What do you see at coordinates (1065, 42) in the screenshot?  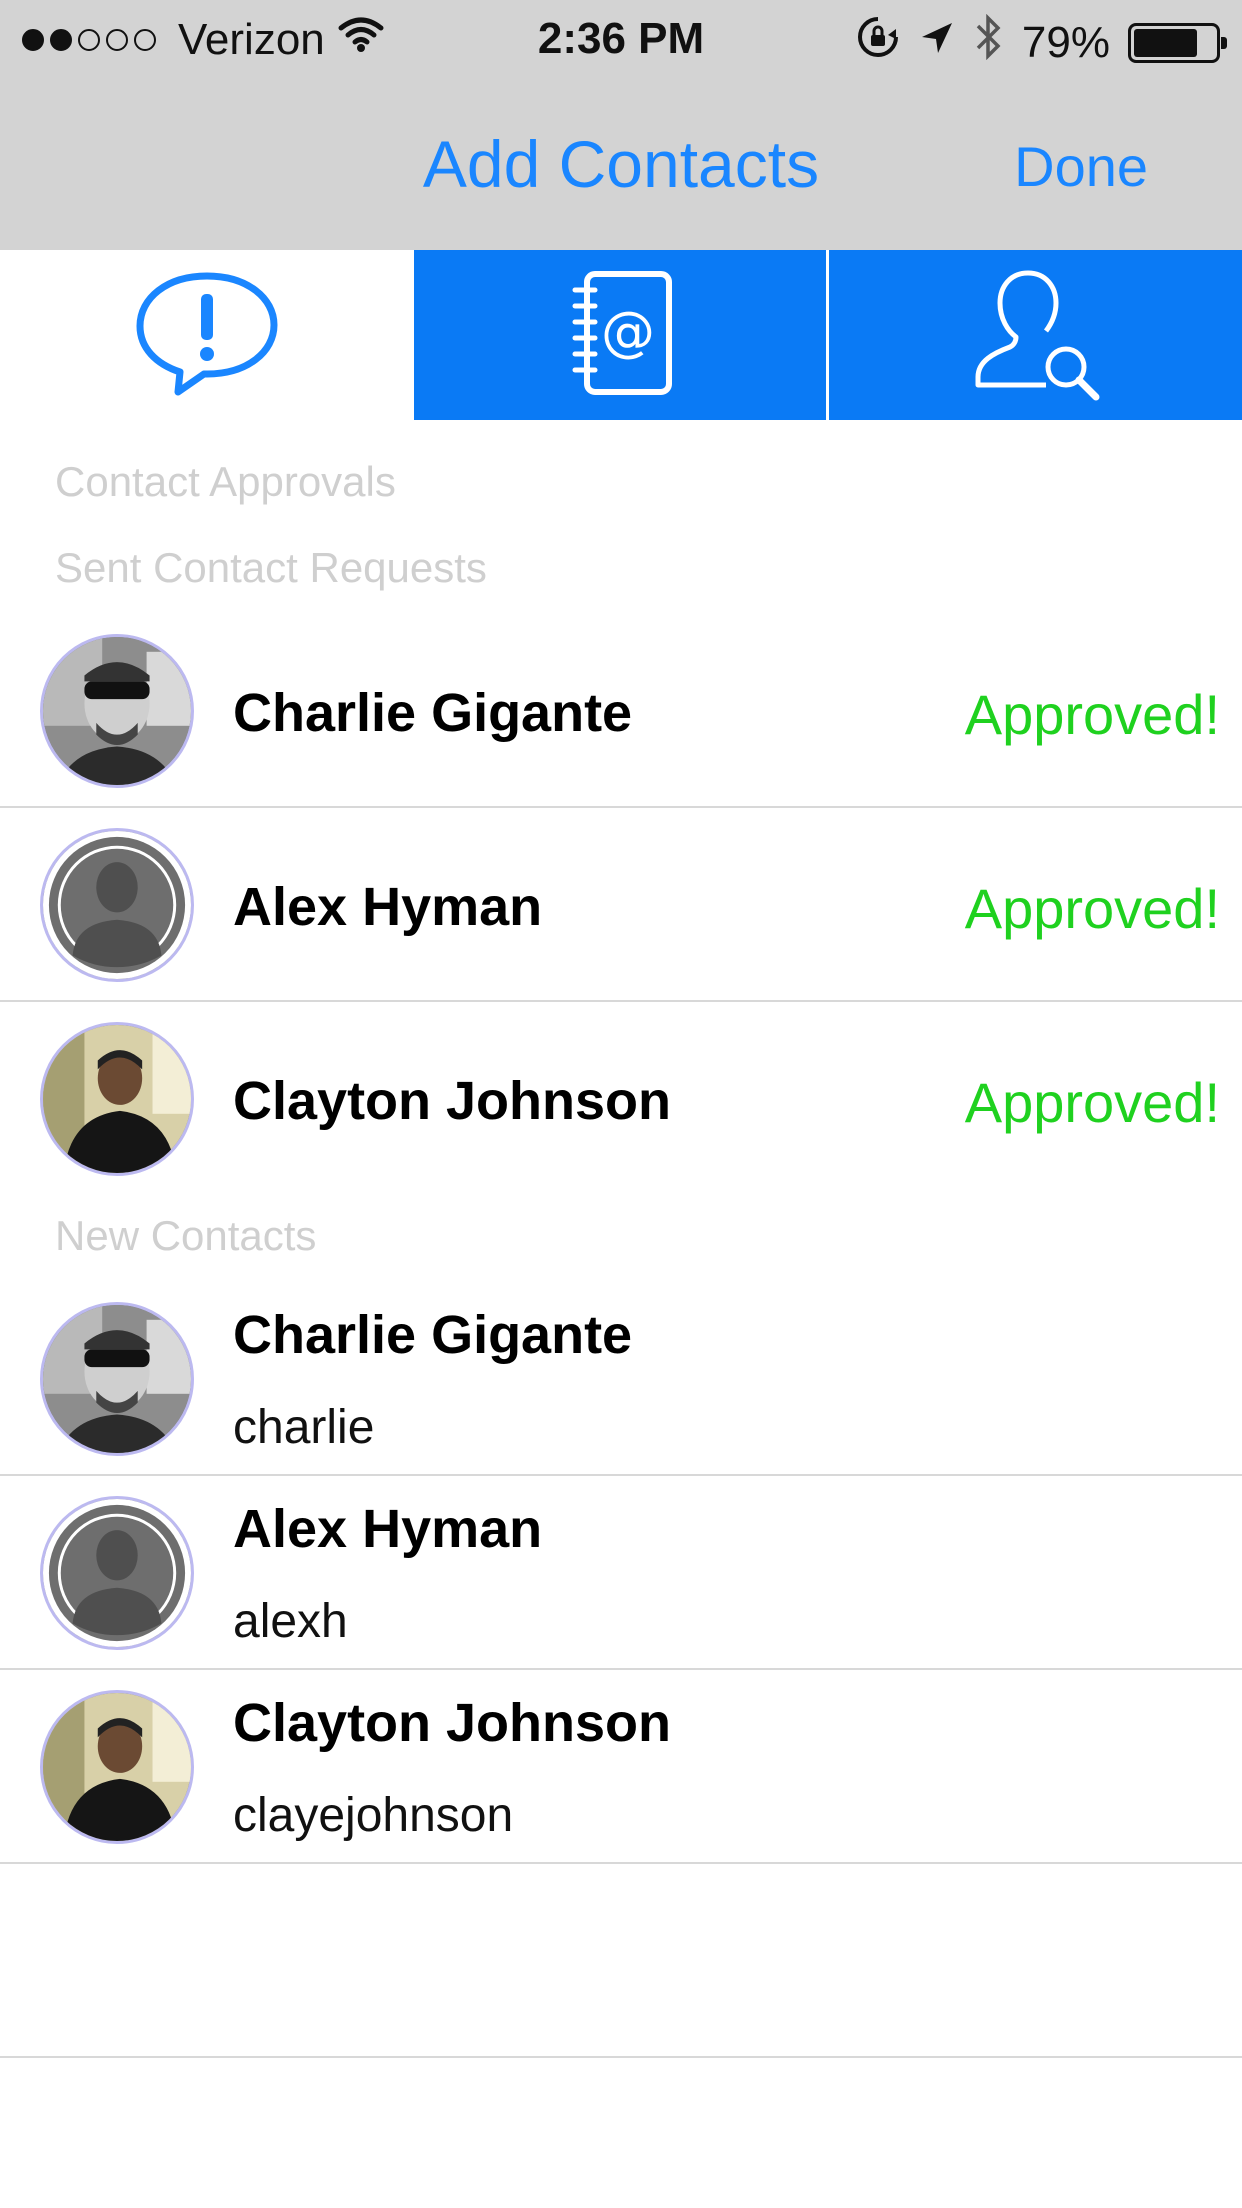 I see `battery-percent: 79%` at bounding box center [1065, 42].